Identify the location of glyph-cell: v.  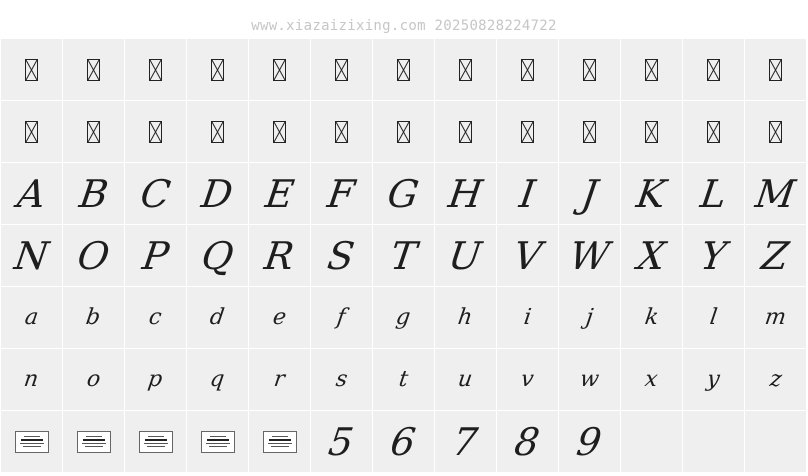
(527, 379).